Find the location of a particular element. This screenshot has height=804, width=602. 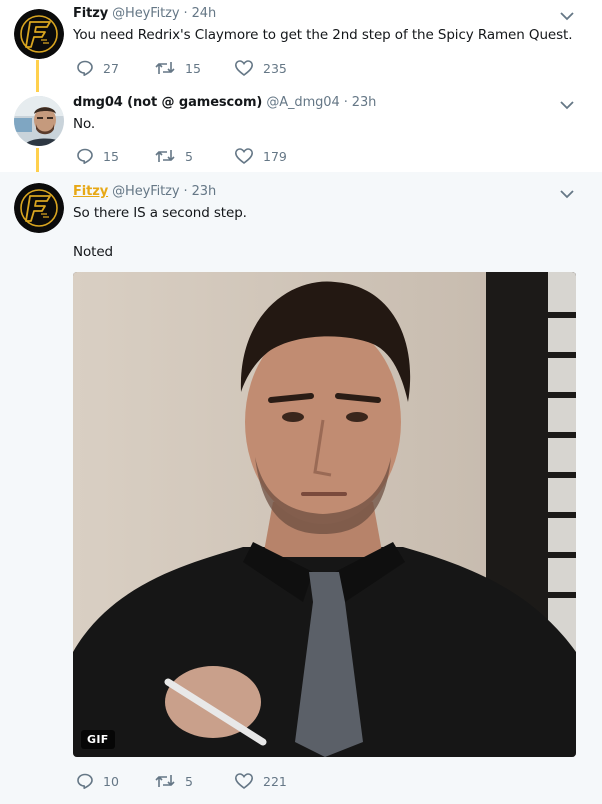

retweet-button: 15 is located at coordinates (177, 68).